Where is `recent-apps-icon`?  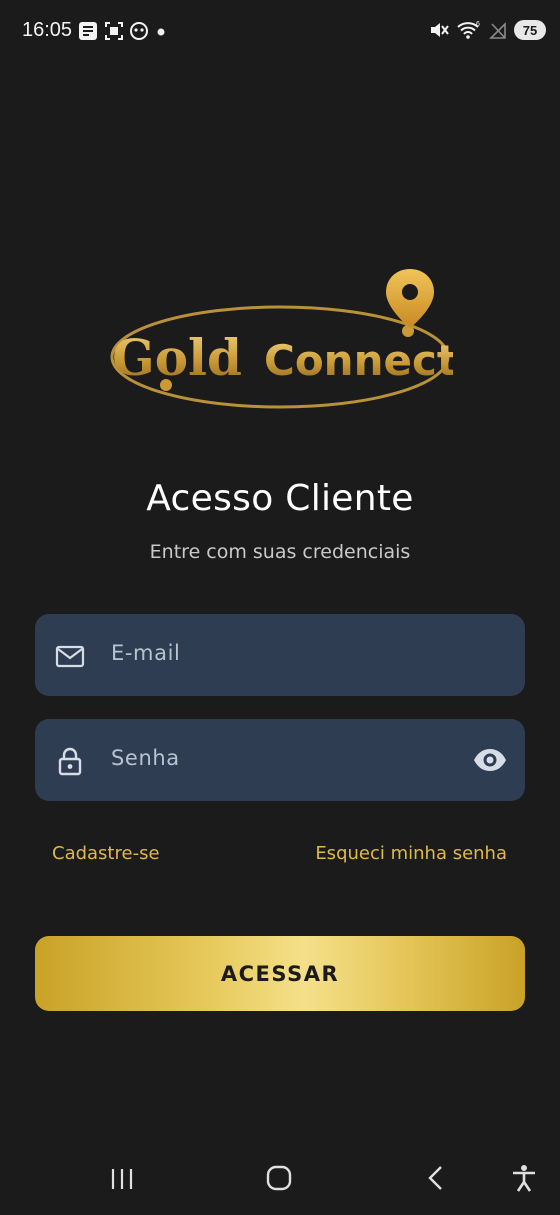
recent-apps-icon is located at coordinates (122, 1178).